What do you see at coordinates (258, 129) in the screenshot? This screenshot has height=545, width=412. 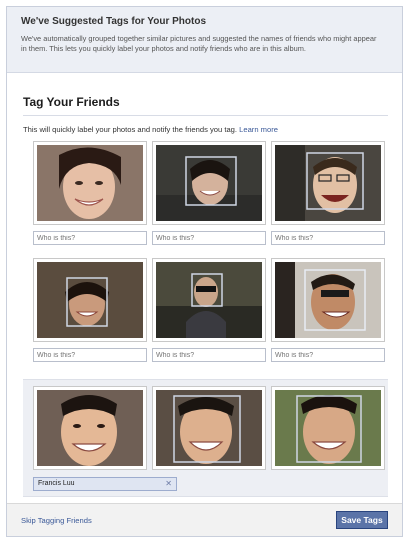 I see `learn-more-link: Learn more` at bounding box center [258, 129].